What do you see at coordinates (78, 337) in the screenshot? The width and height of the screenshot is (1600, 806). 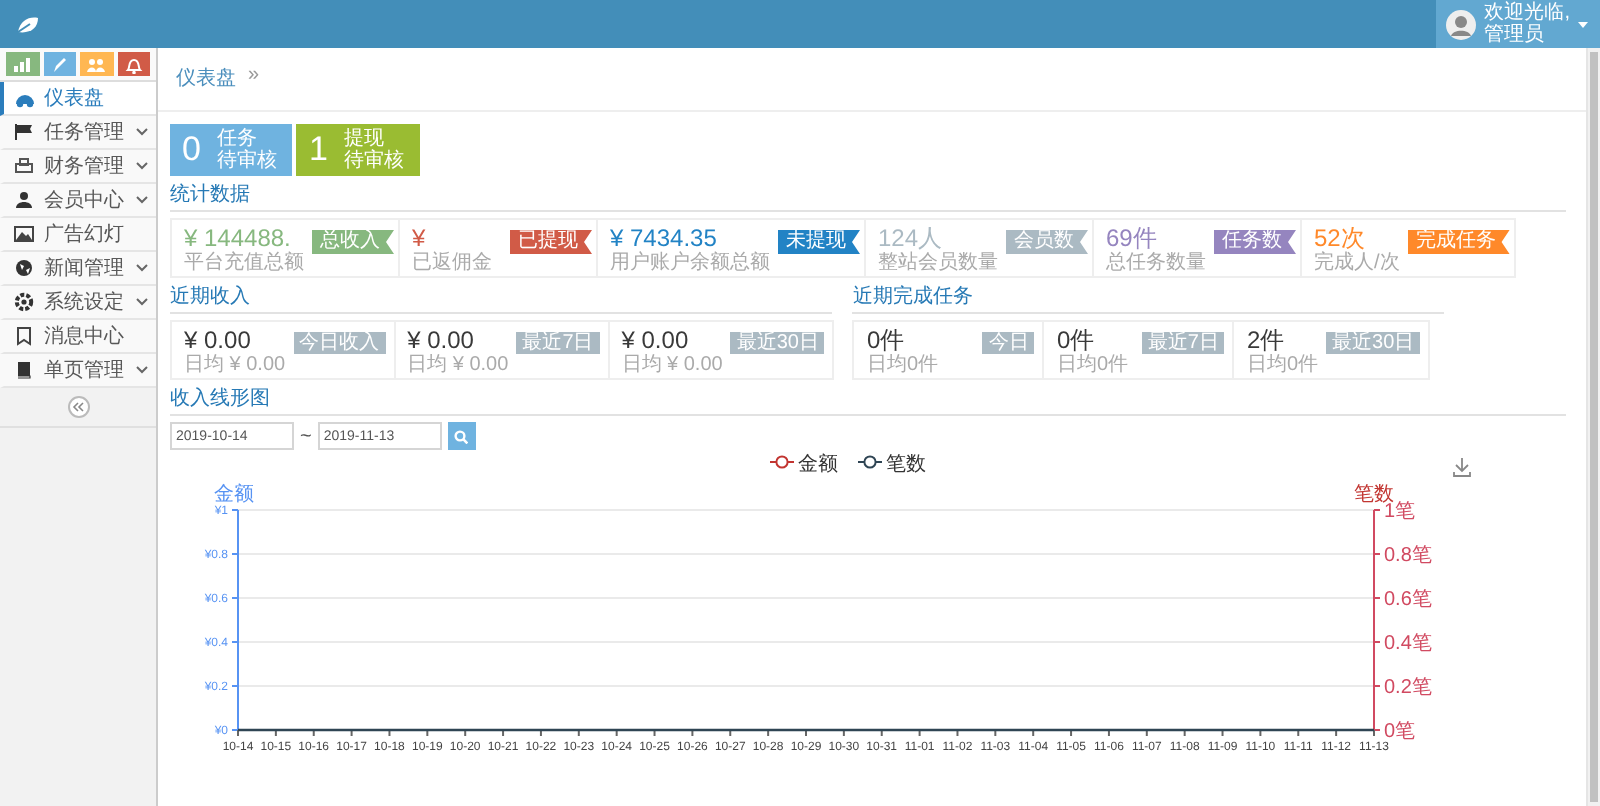 I see `sidebar-item: 消息中心` at bounding box center [78, 337].